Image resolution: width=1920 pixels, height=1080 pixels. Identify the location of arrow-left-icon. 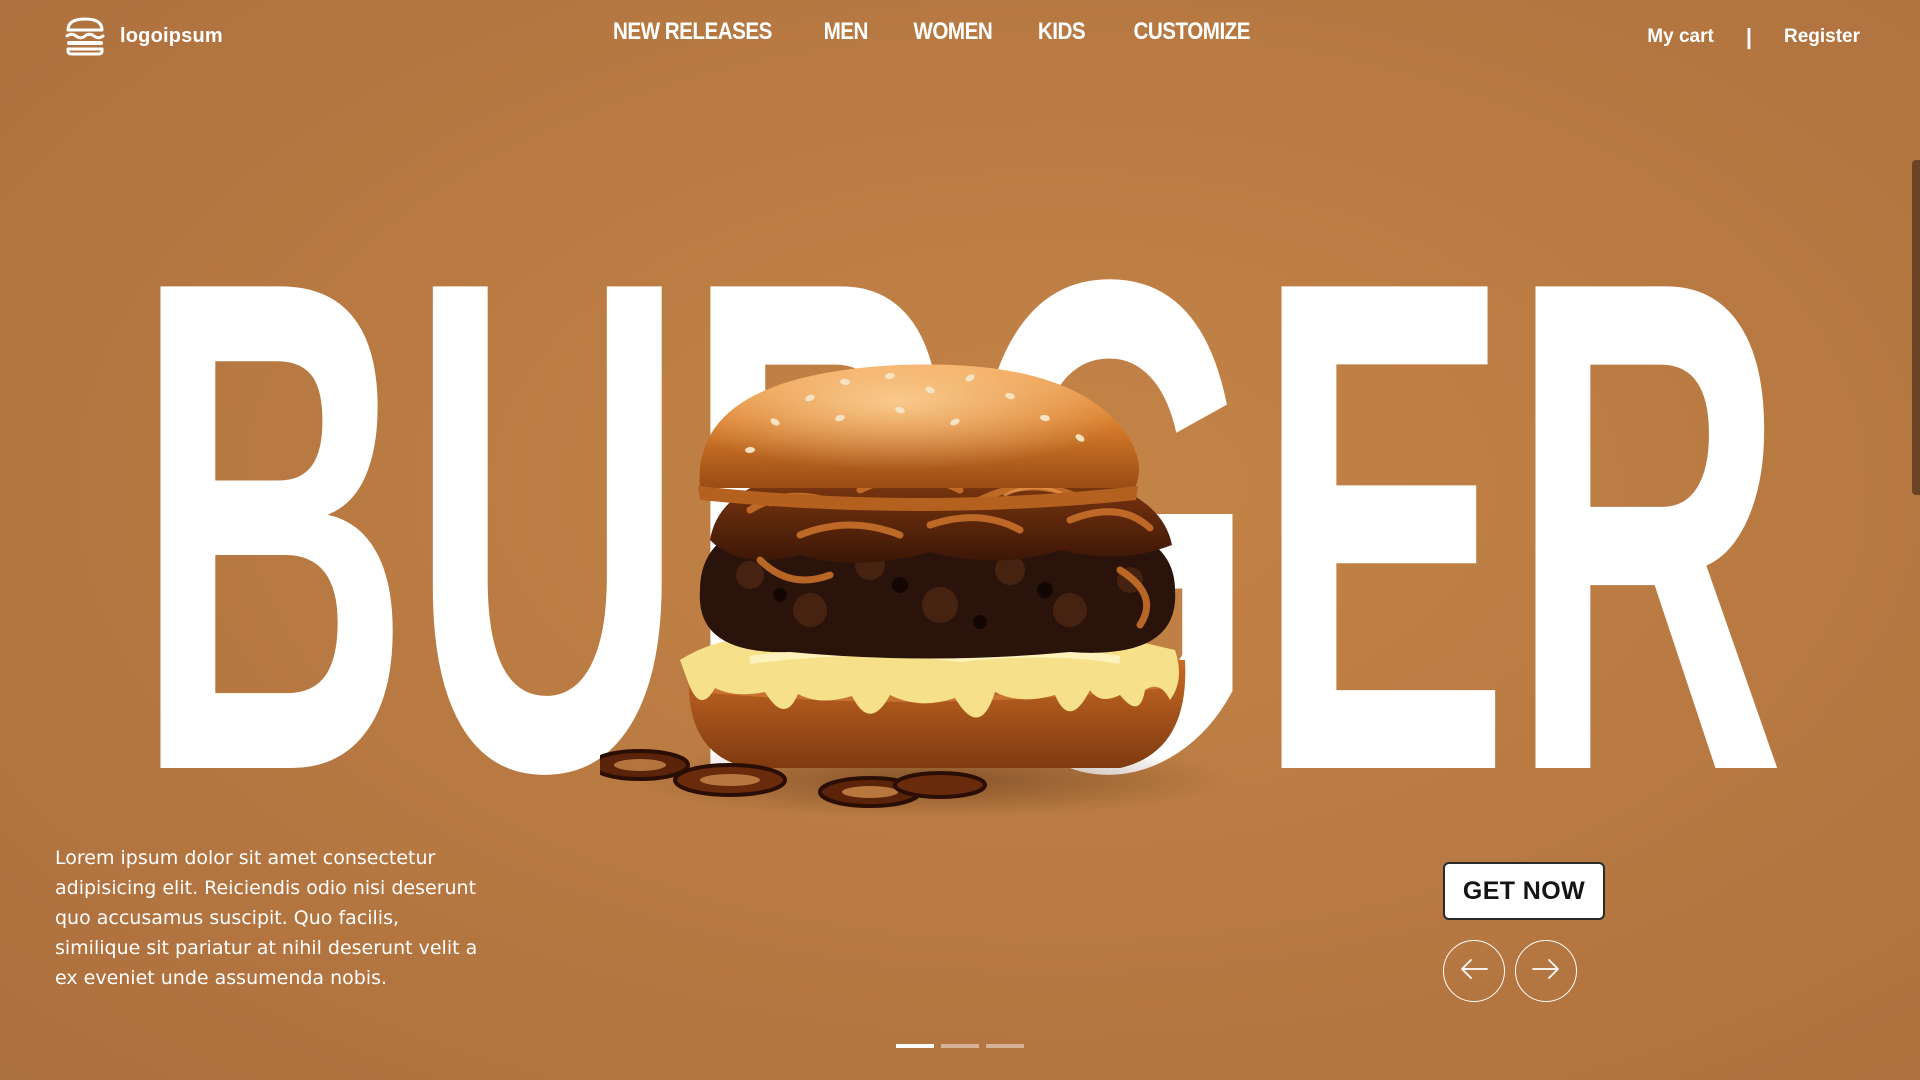
(1474, 971).